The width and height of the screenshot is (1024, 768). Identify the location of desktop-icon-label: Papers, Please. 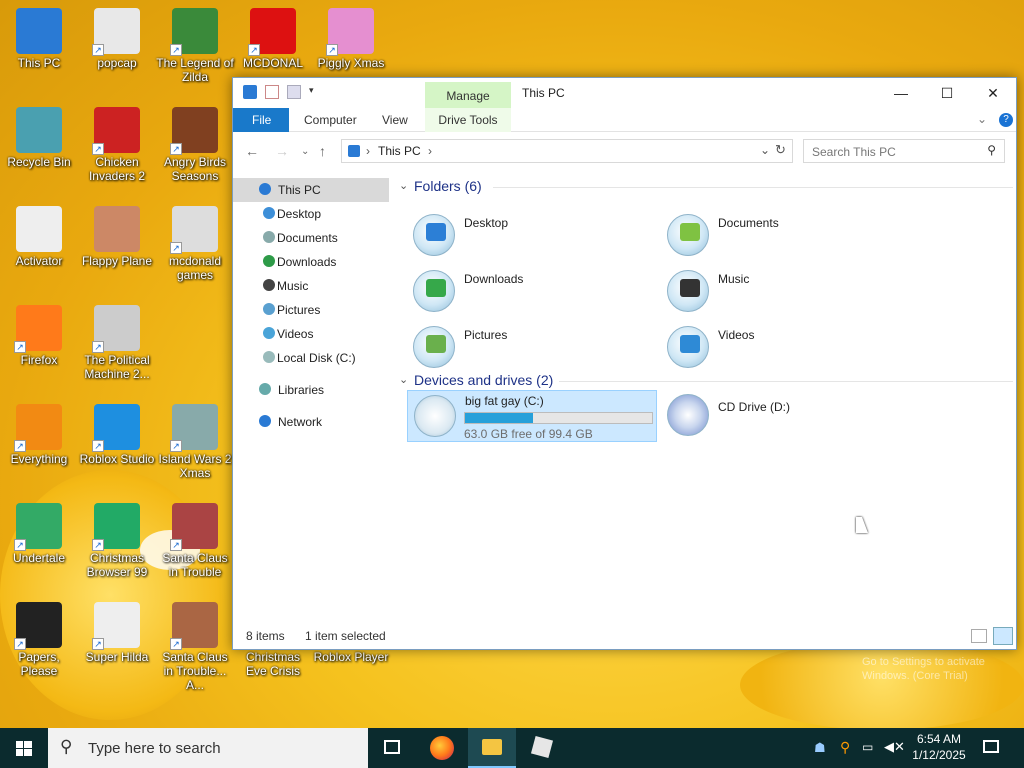
(39, 664).